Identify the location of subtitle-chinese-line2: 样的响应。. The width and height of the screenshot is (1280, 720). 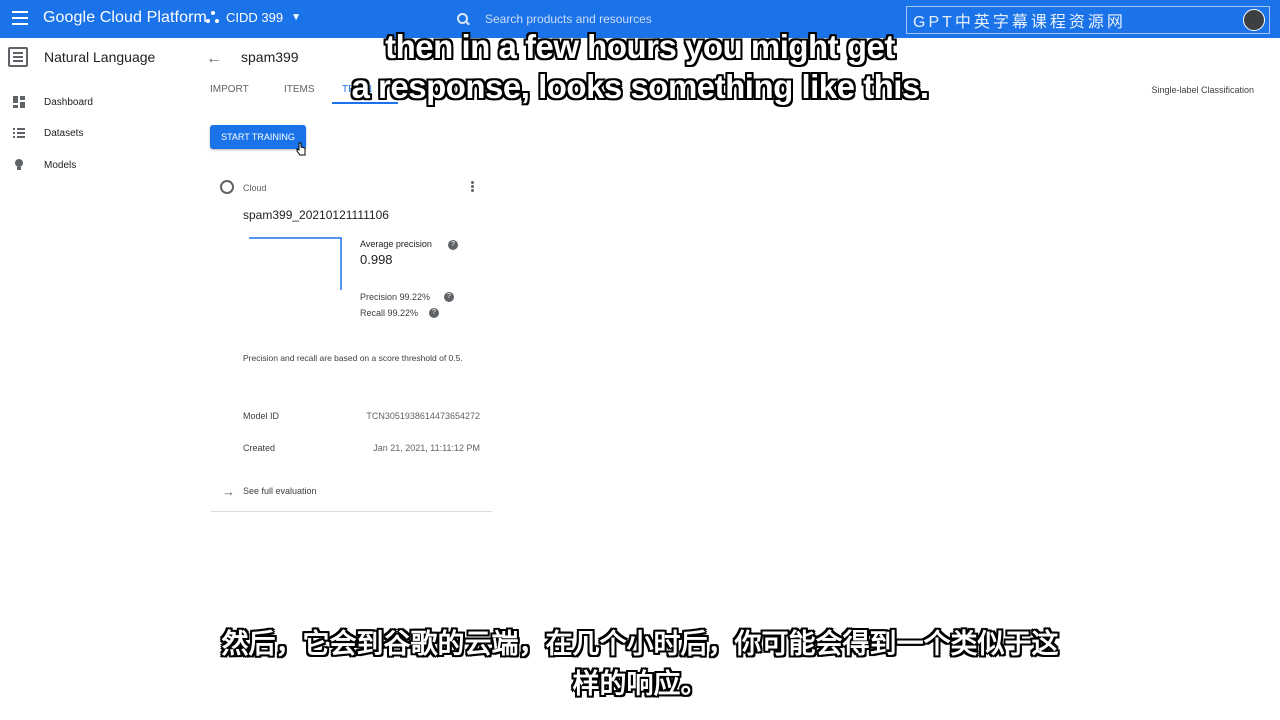
(640, 684).